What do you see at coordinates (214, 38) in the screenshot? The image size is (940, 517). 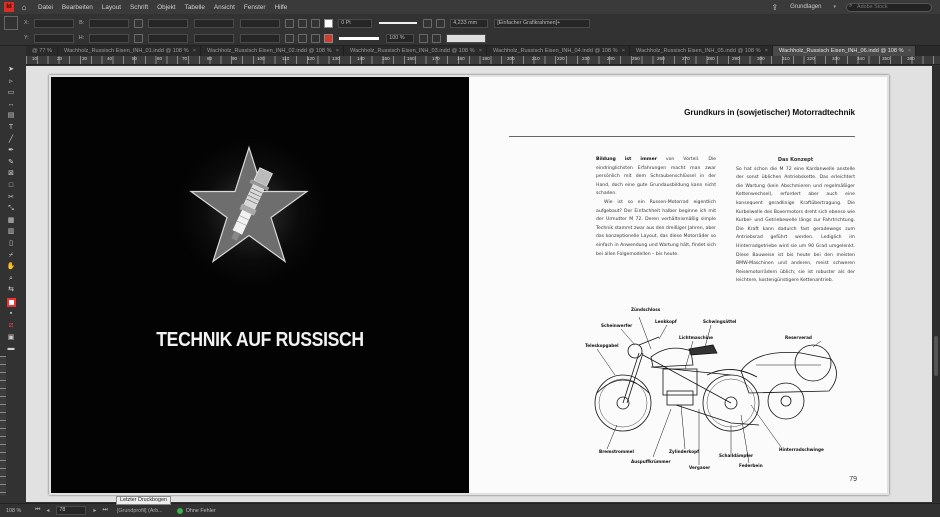 I see `rotation-2-field` at bounding box center [214, 38].